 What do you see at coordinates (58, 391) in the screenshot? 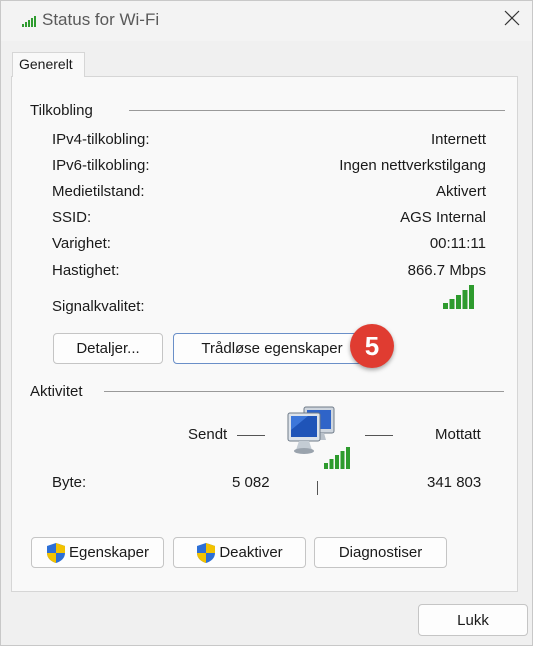
I see `activity-group-label: Aktivitet` at bounding box center [58, 391].